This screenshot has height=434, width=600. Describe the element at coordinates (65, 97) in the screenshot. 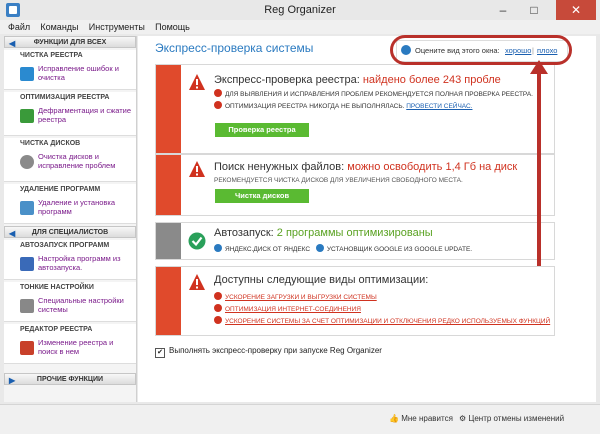

I see `sidebar-item-title: ОПТИМИЗАЦИЯ РЕЕСТРА` at that location.